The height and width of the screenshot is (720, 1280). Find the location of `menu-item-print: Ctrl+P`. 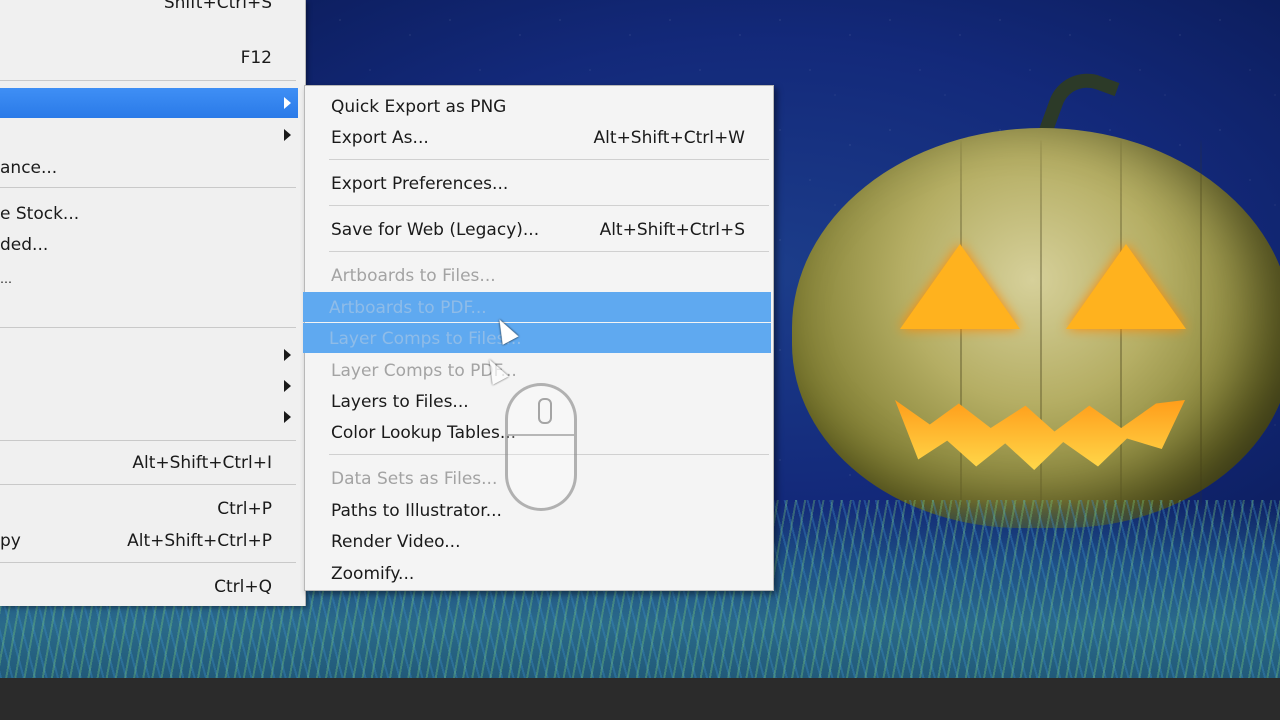

menu-item-print: Ctrl+P is located at coordinates (150, 509).